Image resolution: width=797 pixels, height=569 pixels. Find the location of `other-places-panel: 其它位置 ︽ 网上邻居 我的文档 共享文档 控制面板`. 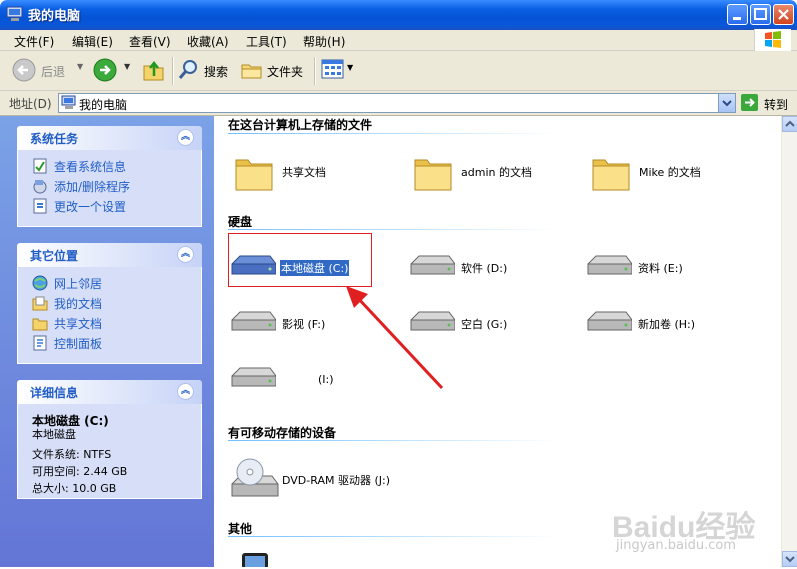

other-places-panel: 其它位置 ︽ 网上邻居 我的文档 共享文档 控制面板 is located at coordinates (109, 303).